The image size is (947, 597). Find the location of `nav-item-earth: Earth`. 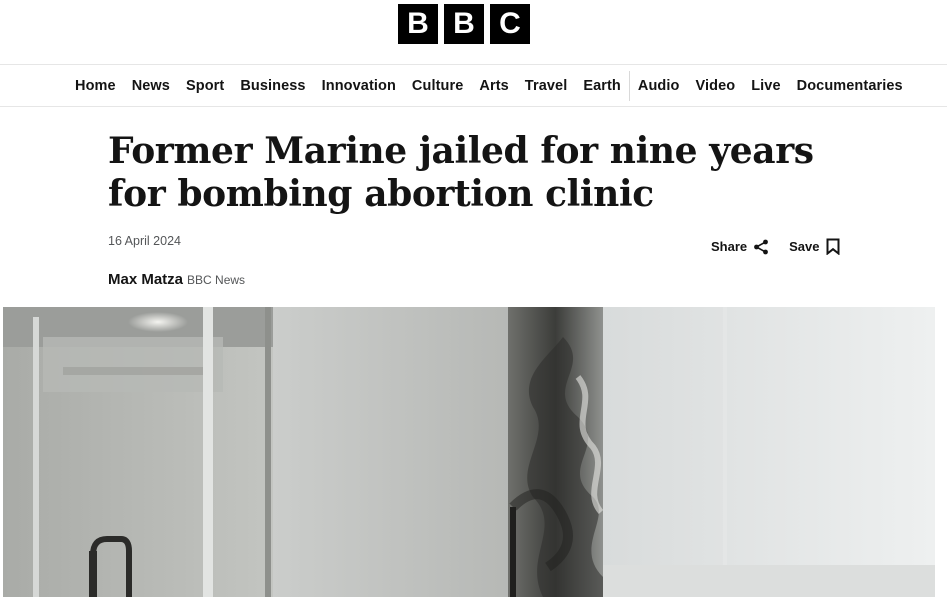

nav-item-earth: Earth is located at coordinates (602, 85).